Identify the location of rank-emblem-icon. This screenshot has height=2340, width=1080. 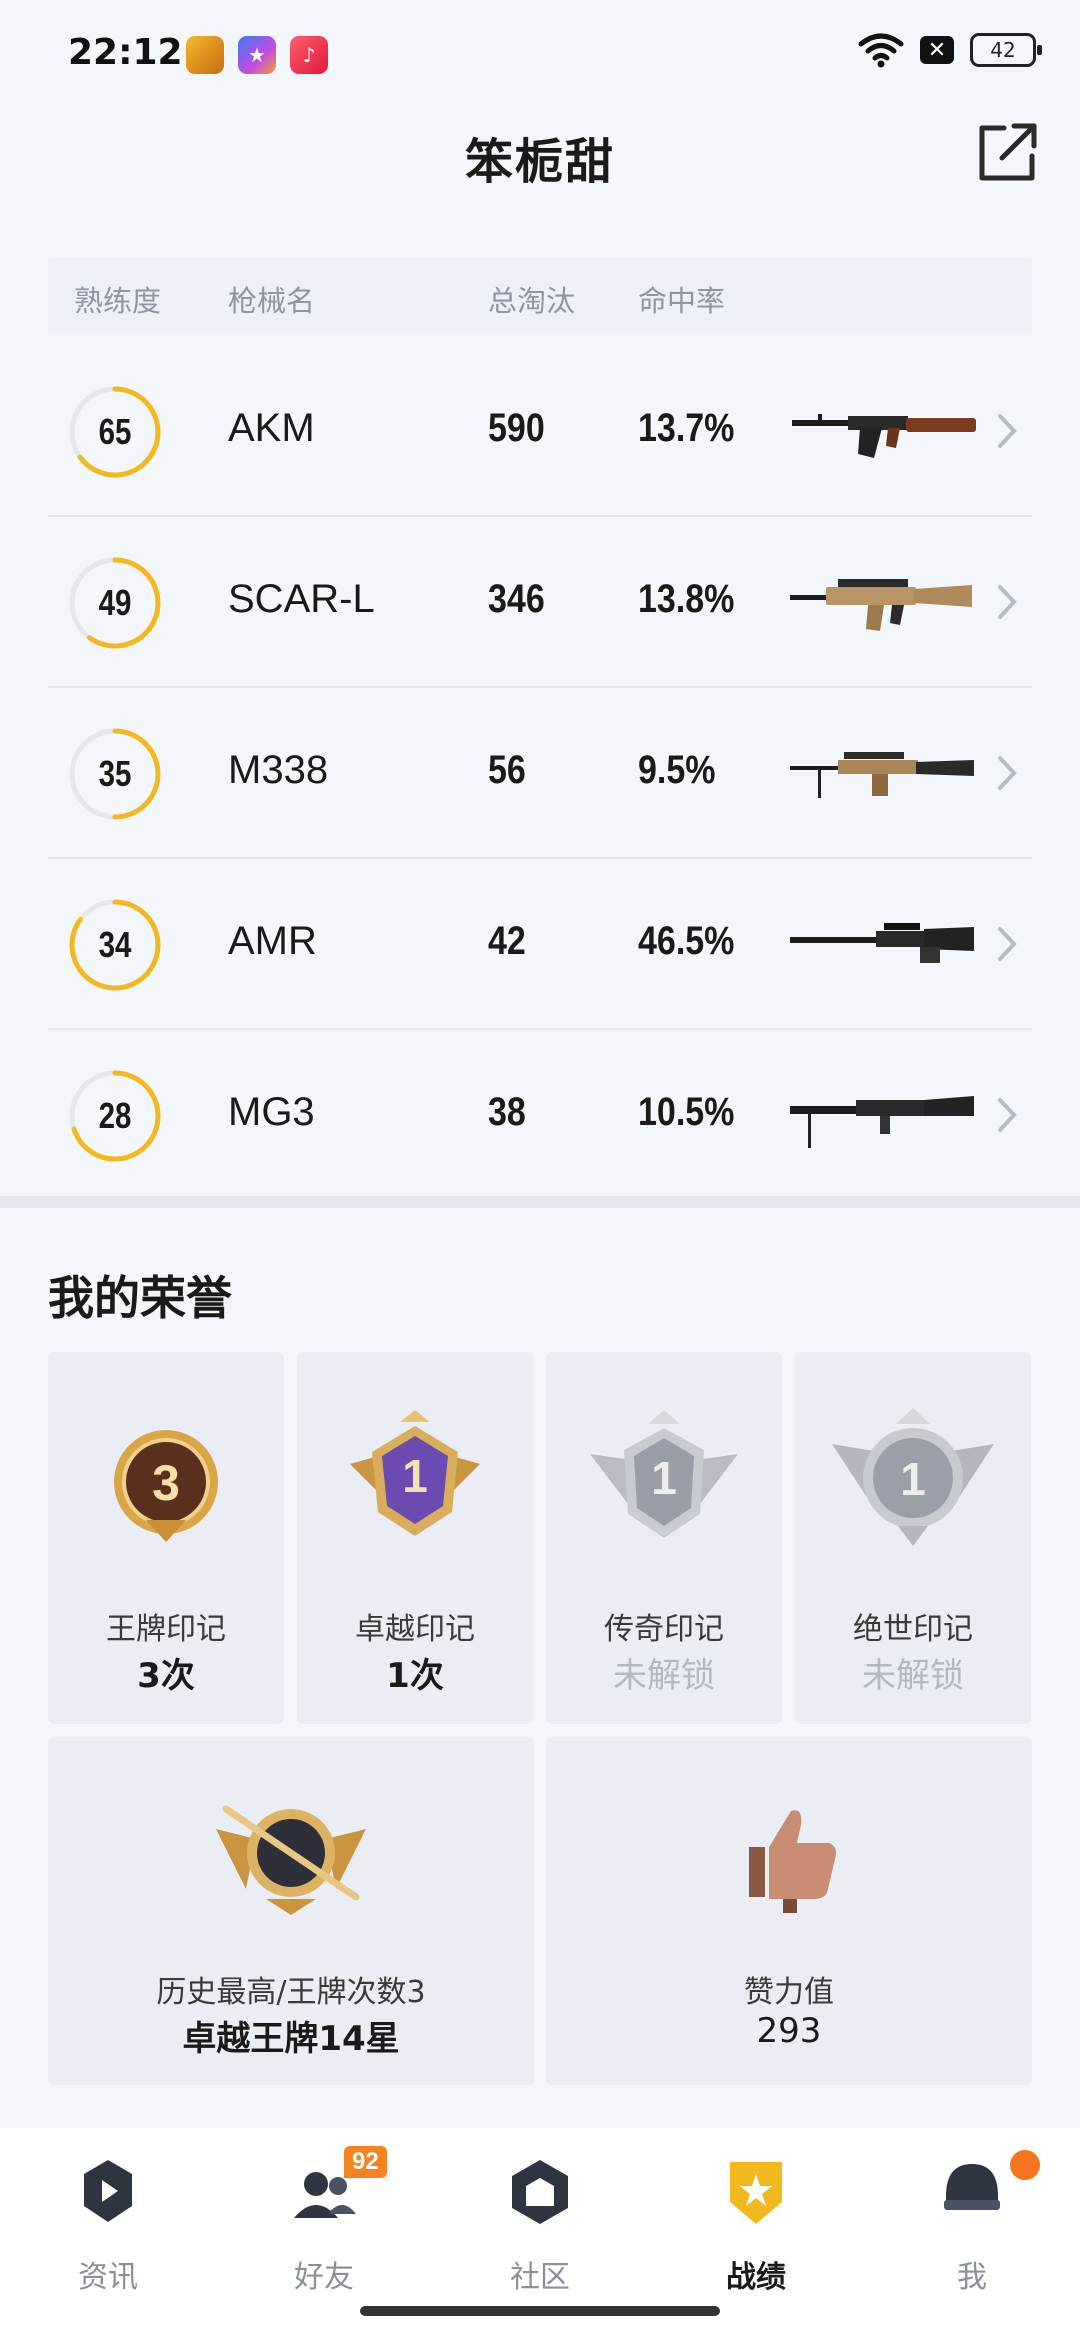
(291, 1860).